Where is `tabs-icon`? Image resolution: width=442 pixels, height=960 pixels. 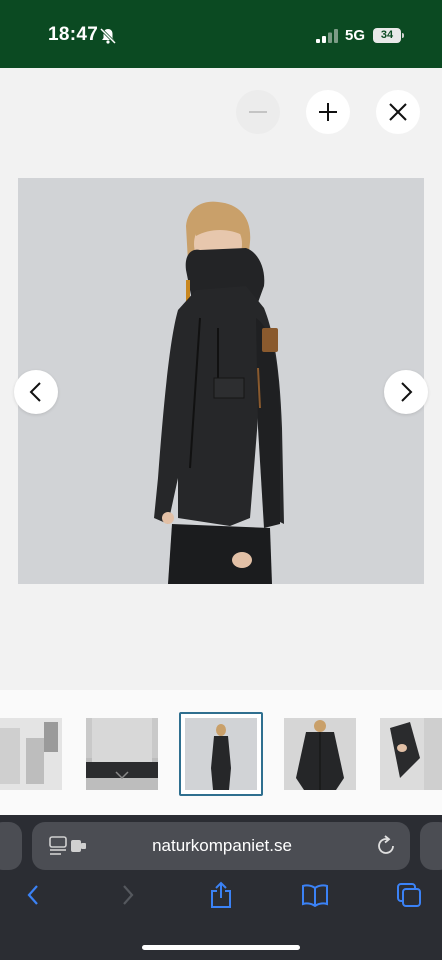 tabs-icon is located at coordinates (409, 895).